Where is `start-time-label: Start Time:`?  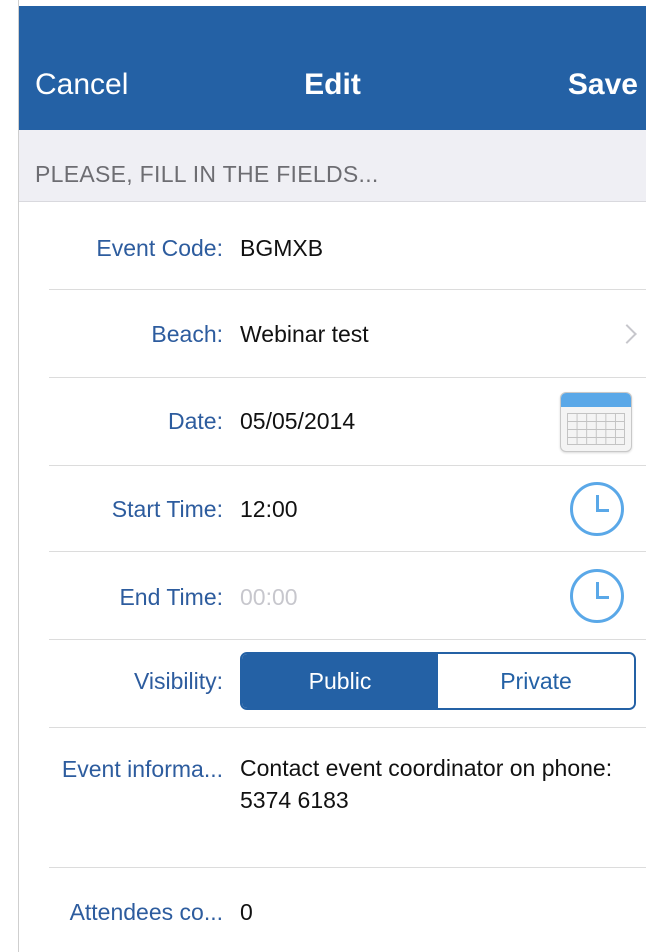 start-time-label: Start Time: is located at coordinates (167, 509).